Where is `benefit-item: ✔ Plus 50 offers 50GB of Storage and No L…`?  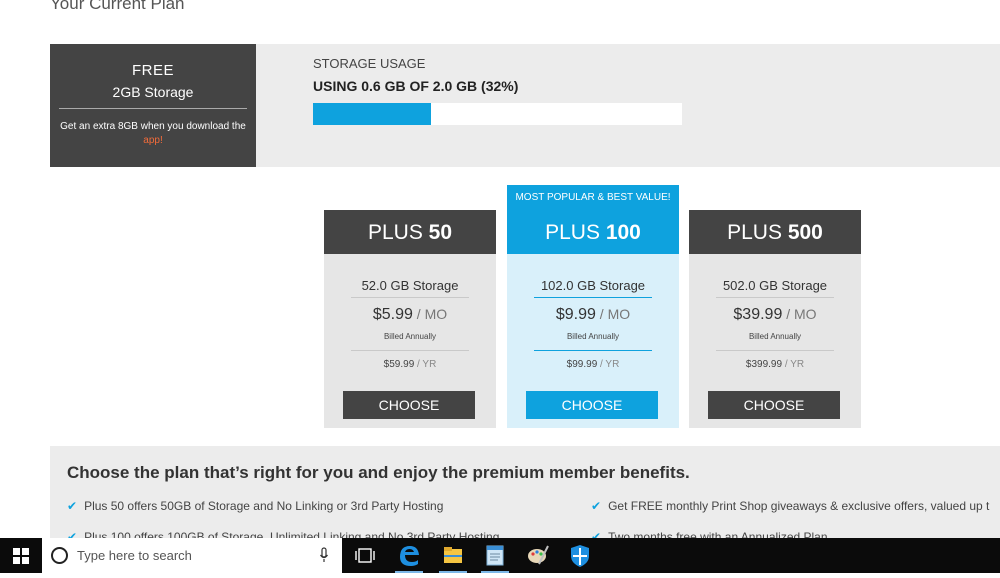
benefit-item: ✔ Plus 50 offers 50GB of Storage and No L… is located at coordinates (255, 506).